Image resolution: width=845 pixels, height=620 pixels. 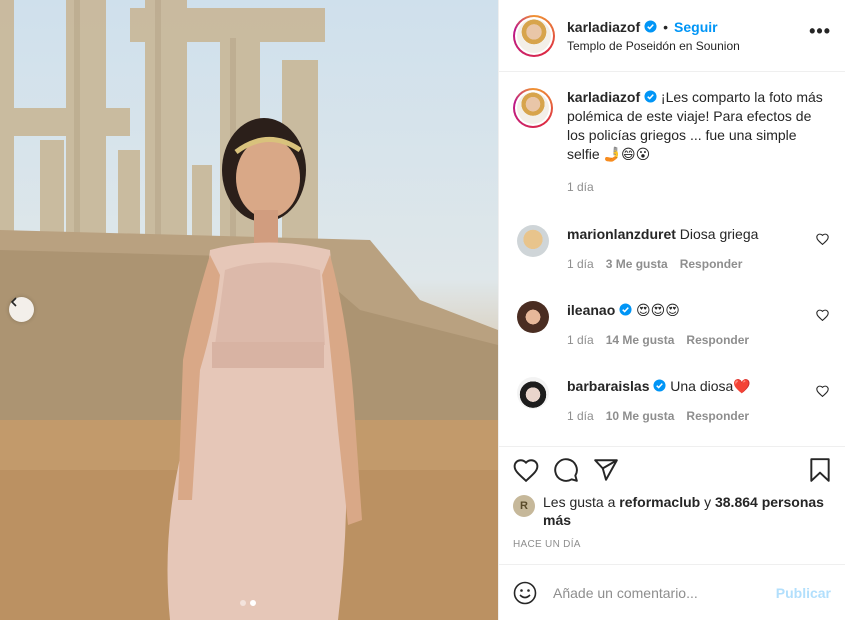 I want to click on emoji-button, so click(x=525, y=593).